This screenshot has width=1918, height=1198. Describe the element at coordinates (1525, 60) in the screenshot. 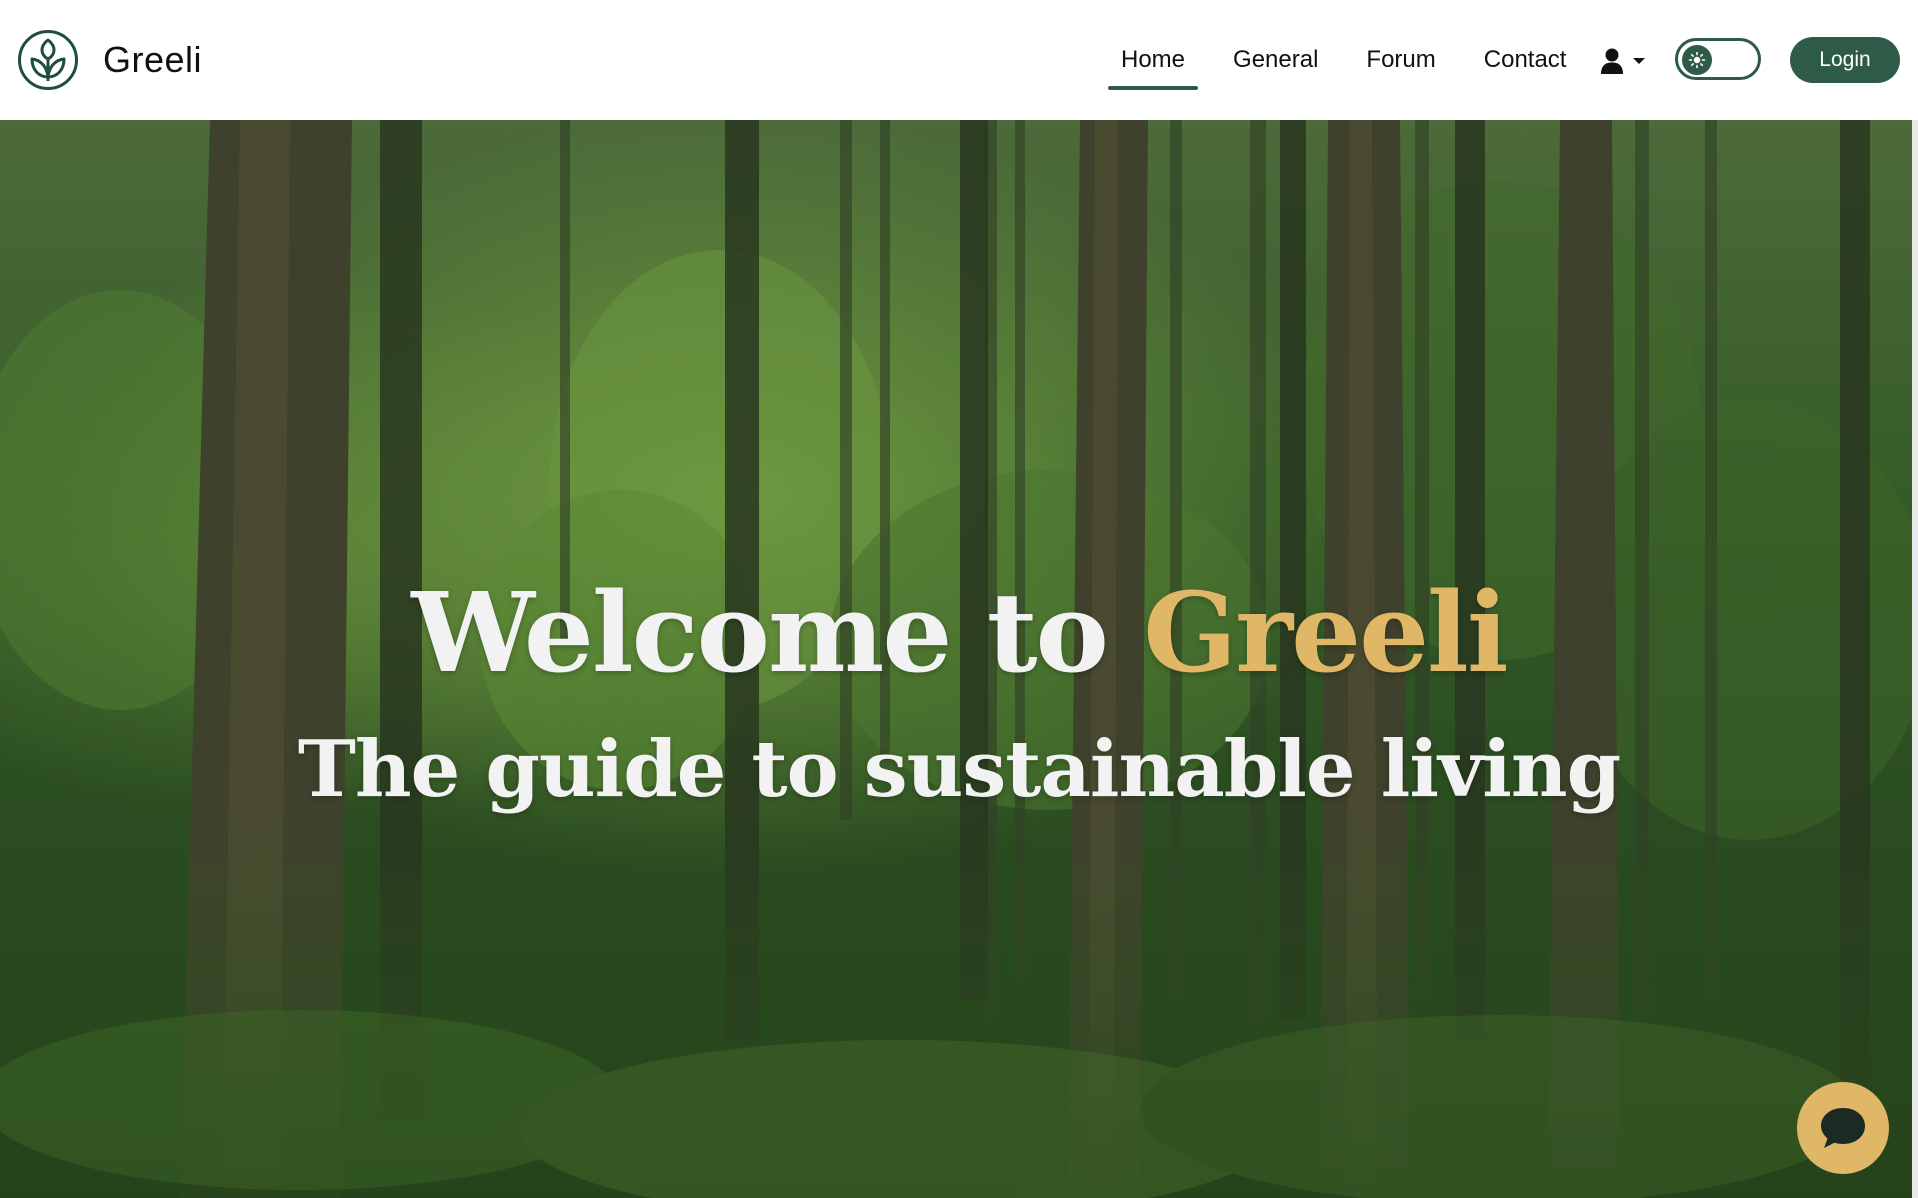

I see `nav-link-contact: Contact` at that location.